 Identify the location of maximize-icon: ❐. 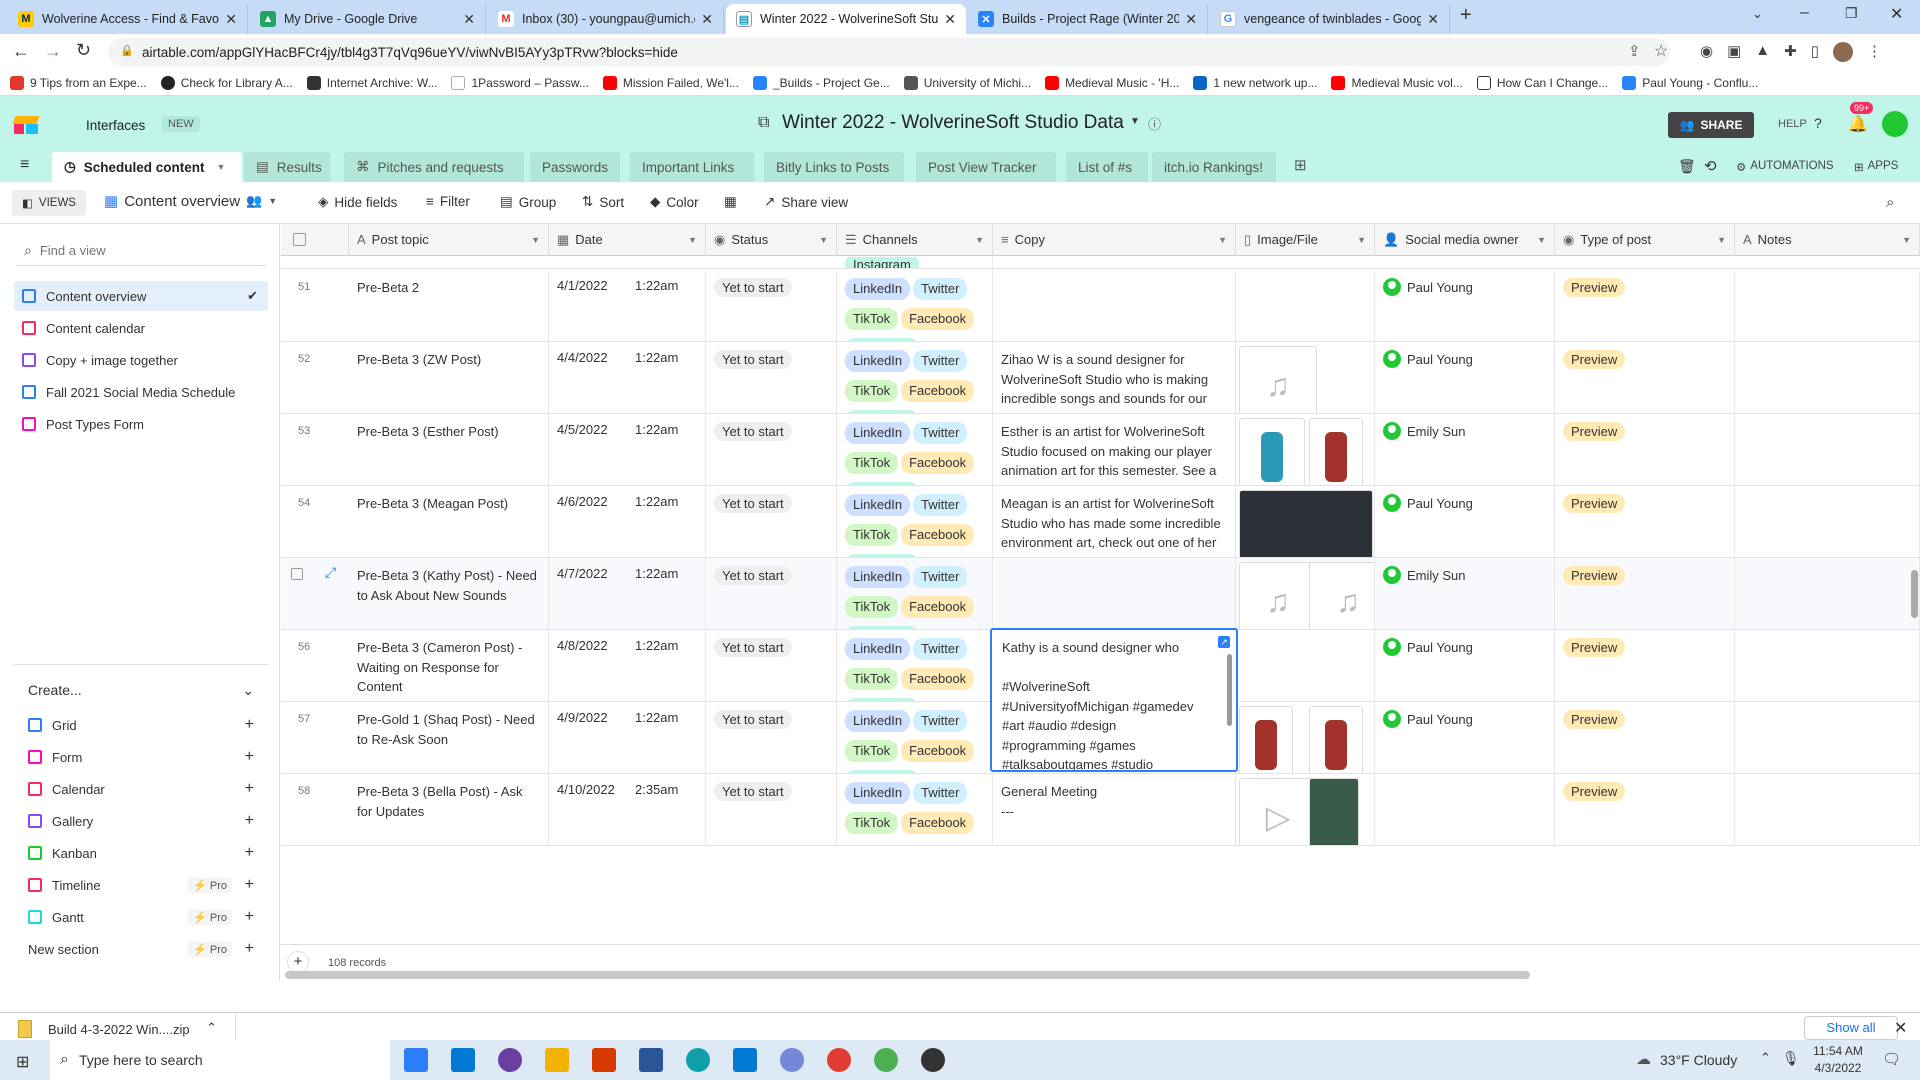
(1851, 13).